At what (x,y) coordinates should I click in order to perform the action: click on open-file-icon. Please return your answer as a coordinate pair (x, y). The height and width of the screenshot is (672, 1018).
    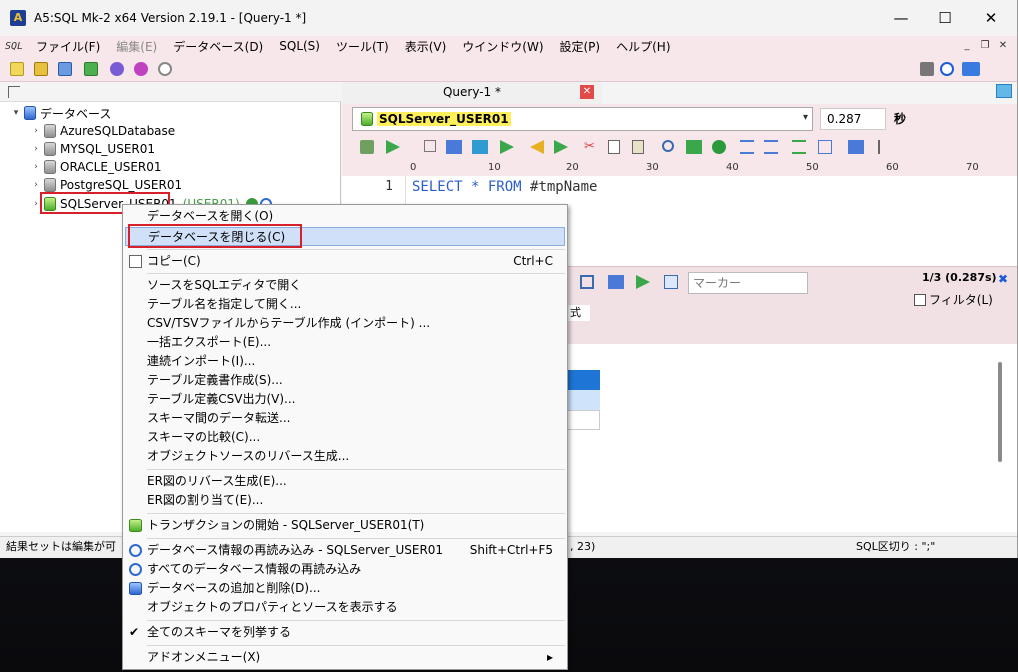
    Looking at the image, I should click on (41, 69).